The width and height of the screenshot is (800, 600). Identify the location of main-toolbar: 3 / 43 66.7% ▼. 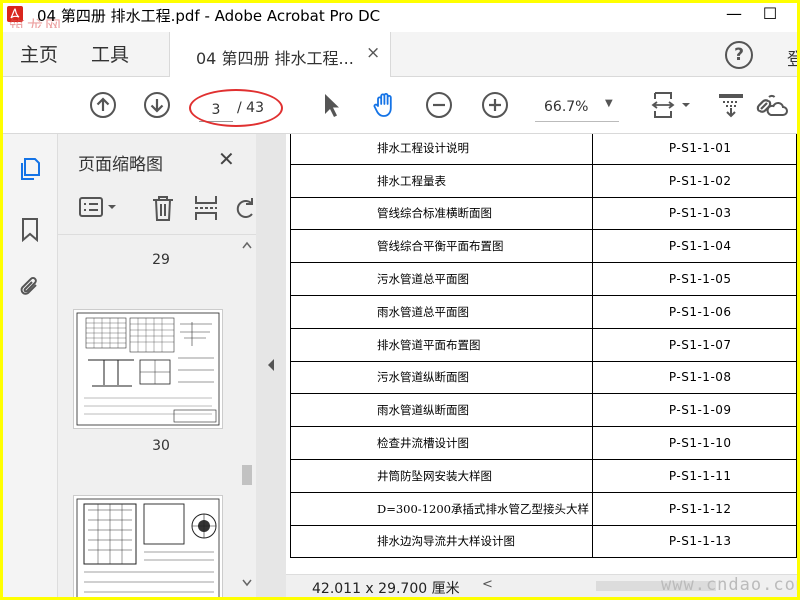
(400, 105).